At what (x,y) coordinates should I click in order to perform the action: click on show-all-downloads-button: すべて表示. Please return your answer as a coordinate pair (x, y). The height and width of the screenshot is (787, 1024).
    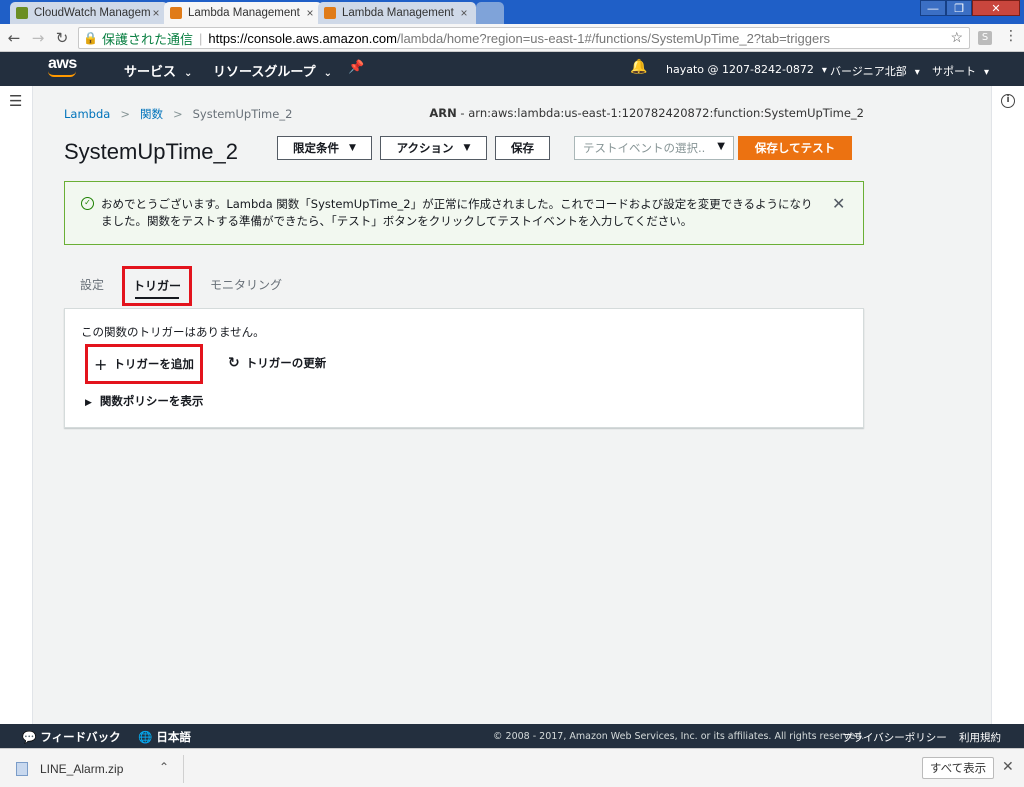
    Looking at the image, I should click on (958, 768).